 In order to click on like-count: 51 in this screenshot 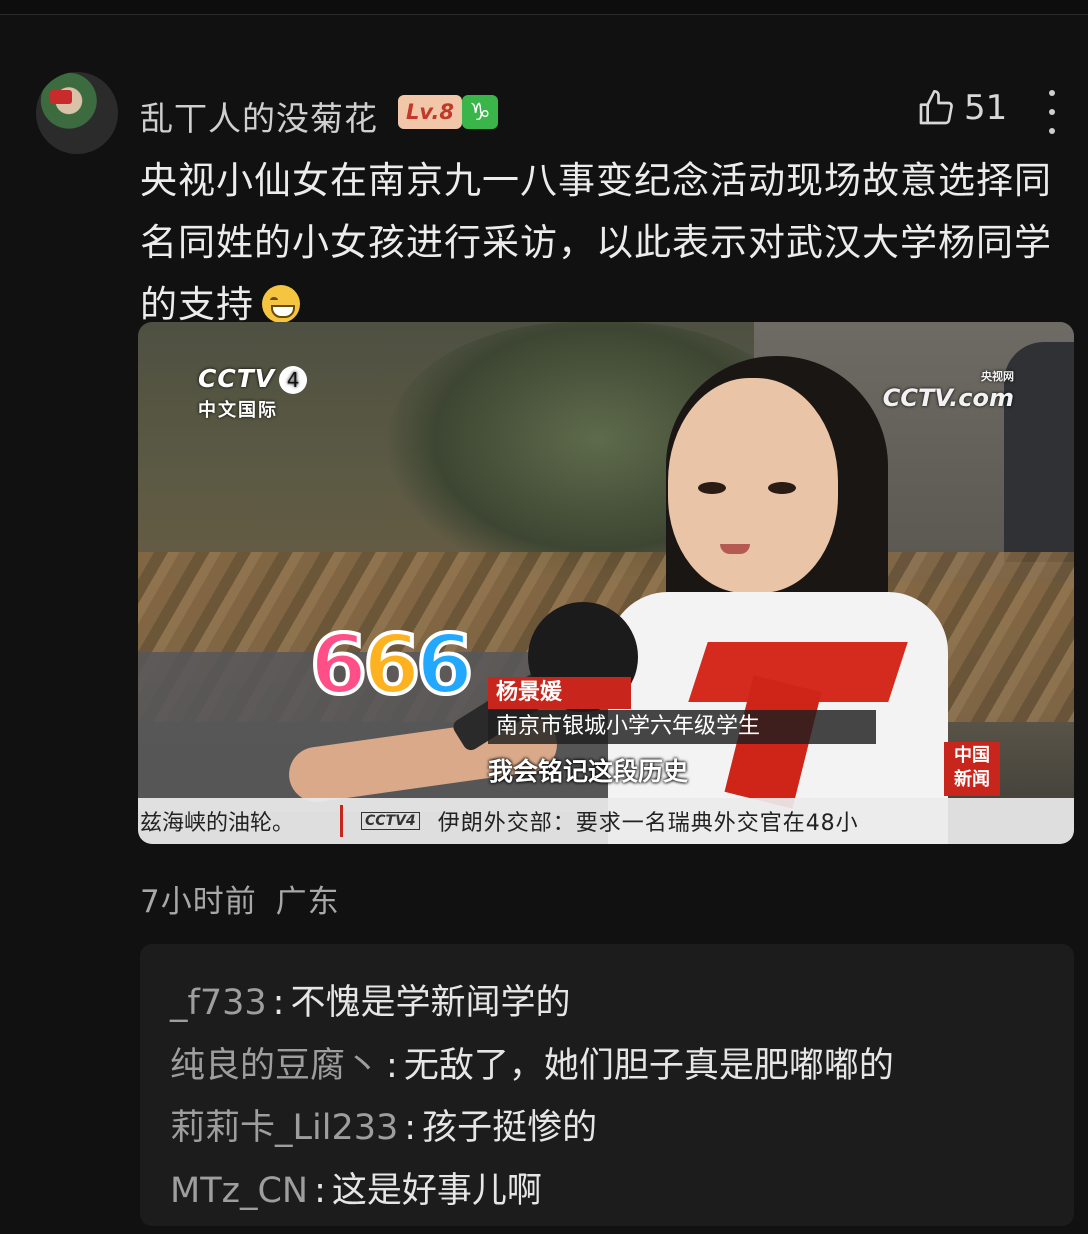, I will do `click(986, 108)`.